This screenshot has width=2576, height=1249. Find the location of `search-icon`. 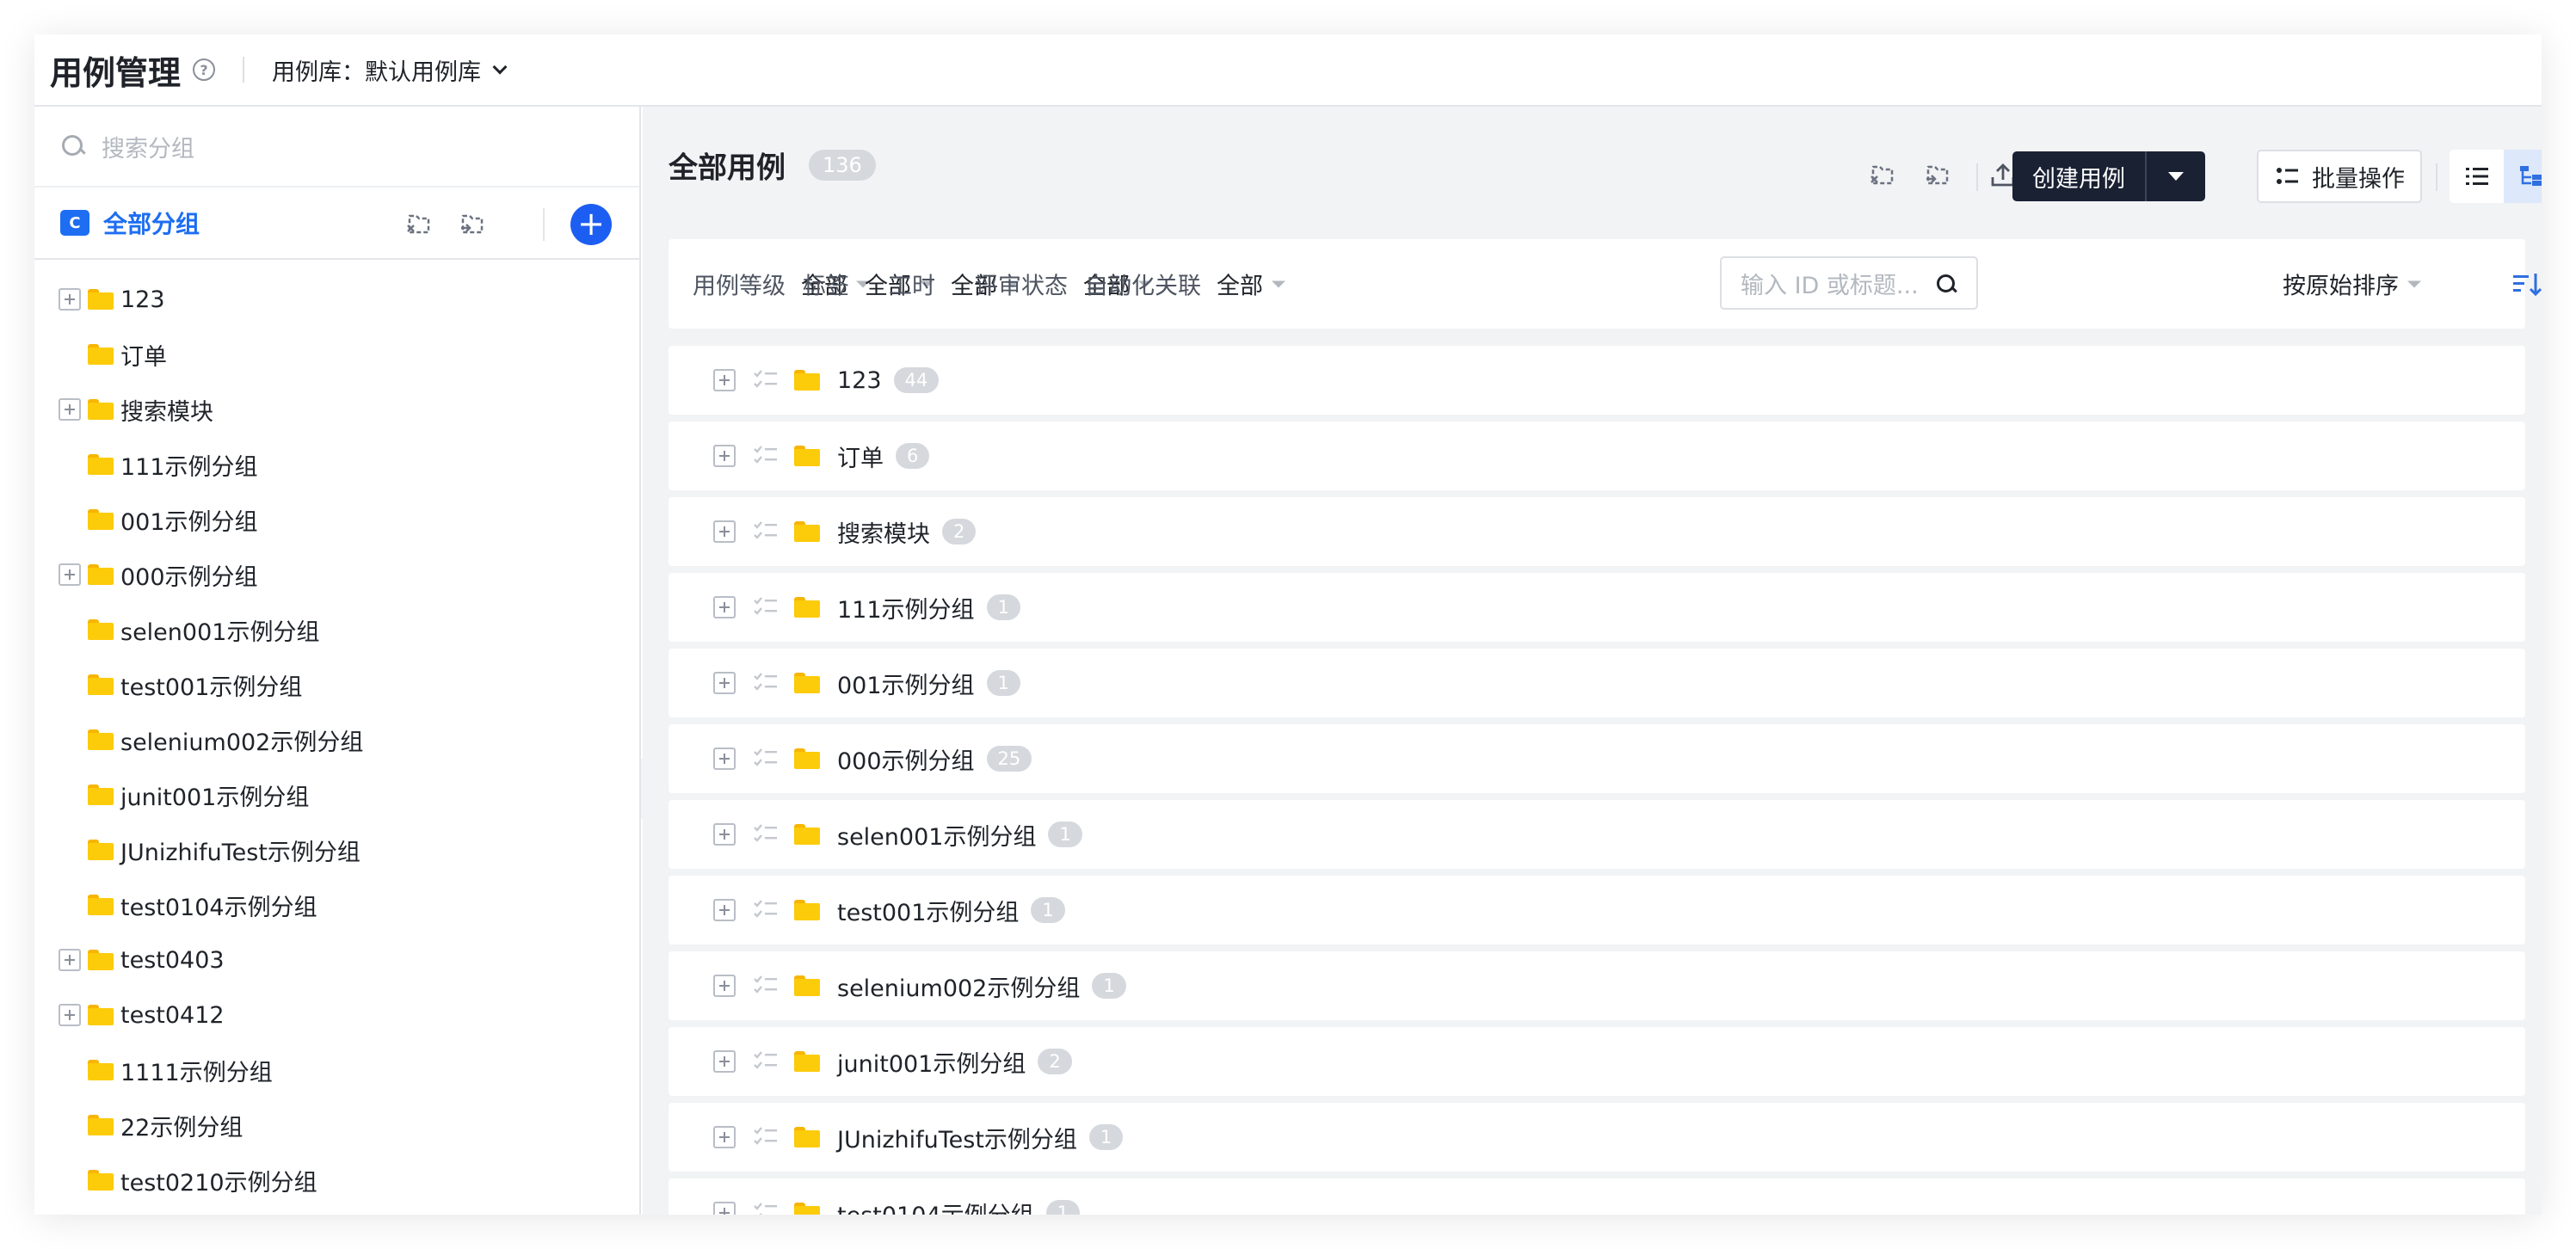

search-icon is located at coordinates (1947, 284).